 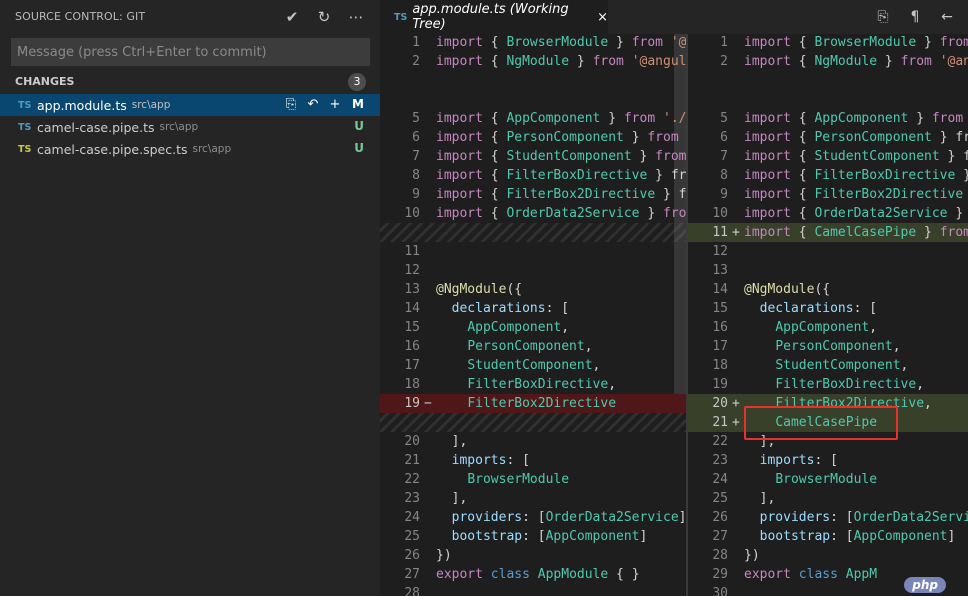 I want to click on file-item: TS camel-case.pipe.spec.ts src\app U, so click(x=190, y=149).